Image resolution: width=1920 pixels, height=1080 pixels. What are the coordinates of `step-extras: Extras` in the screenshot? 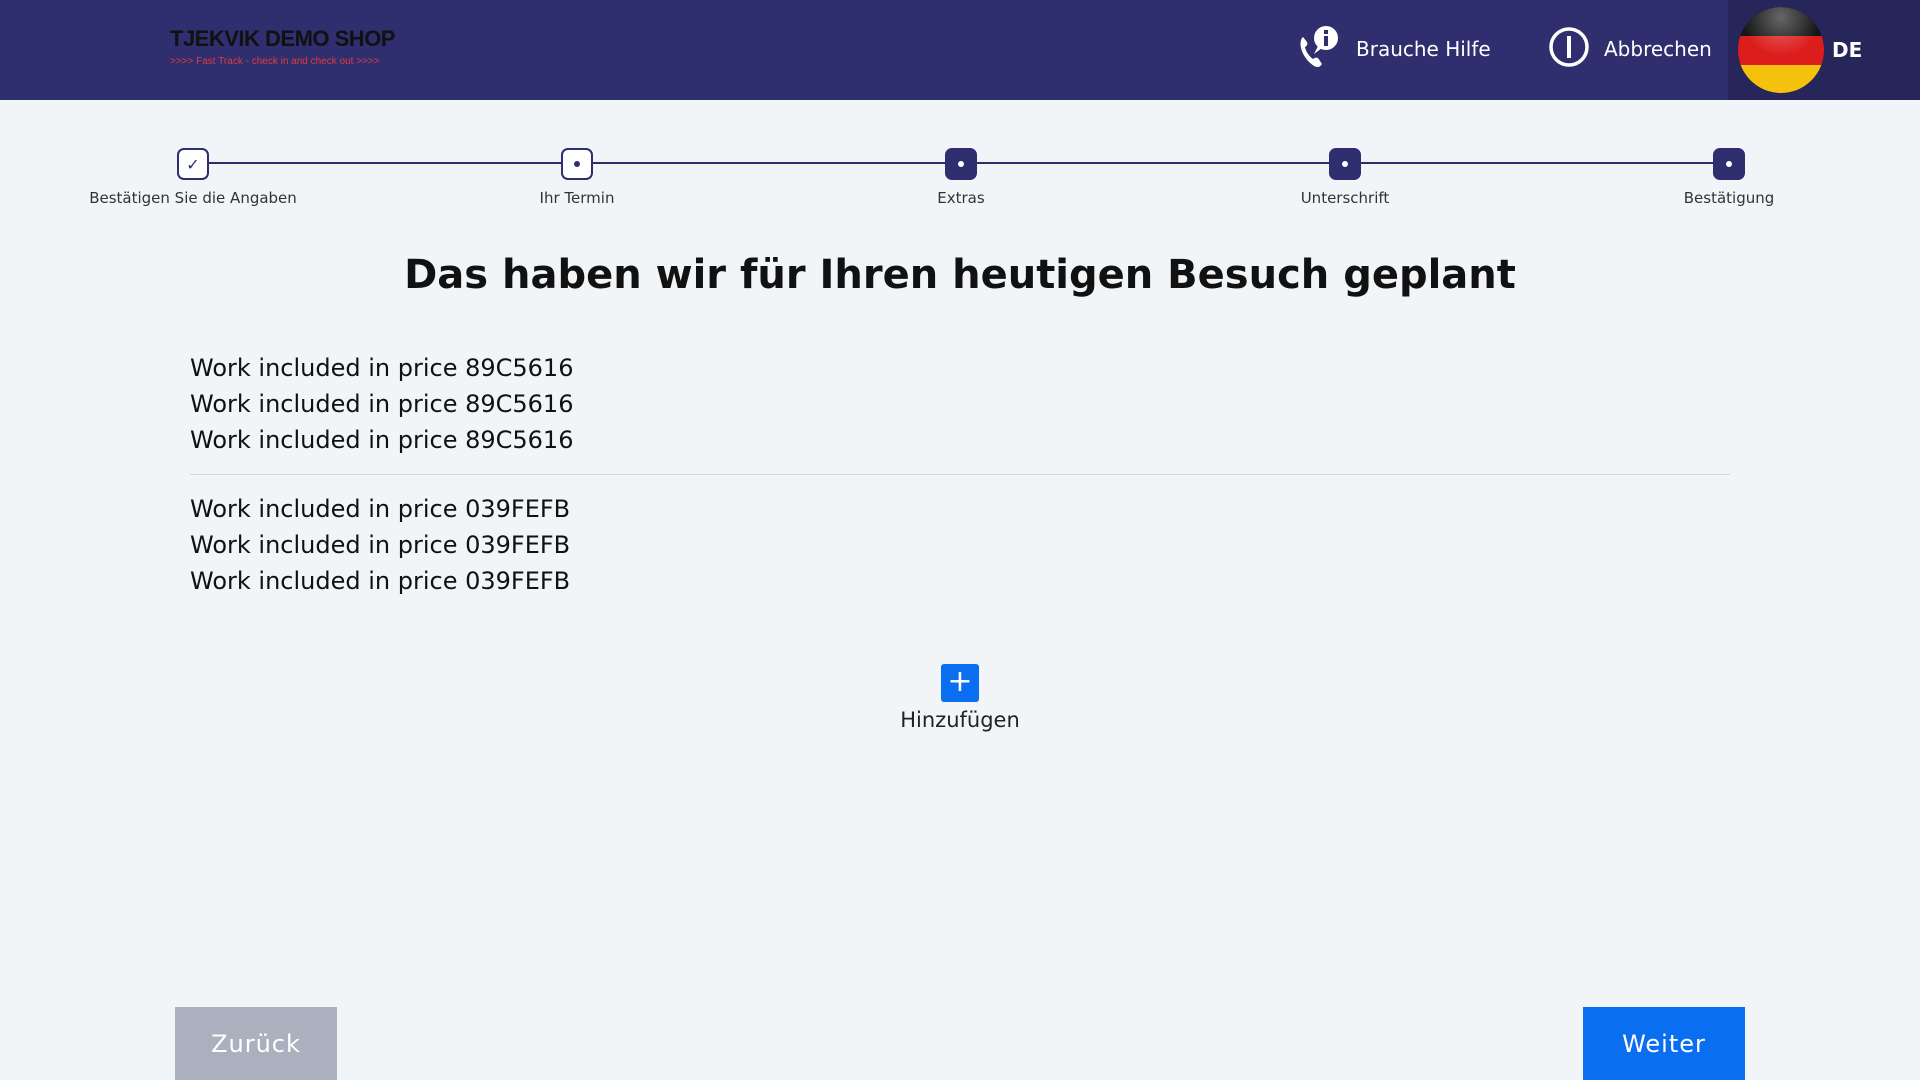 It's located at (961, 177).